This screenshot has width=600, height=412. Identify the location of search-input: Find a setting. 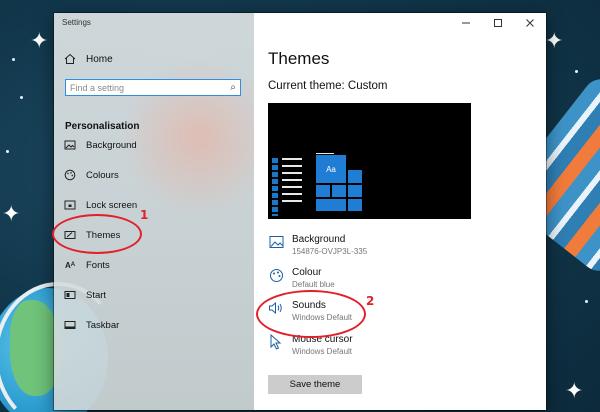
(146, 88).